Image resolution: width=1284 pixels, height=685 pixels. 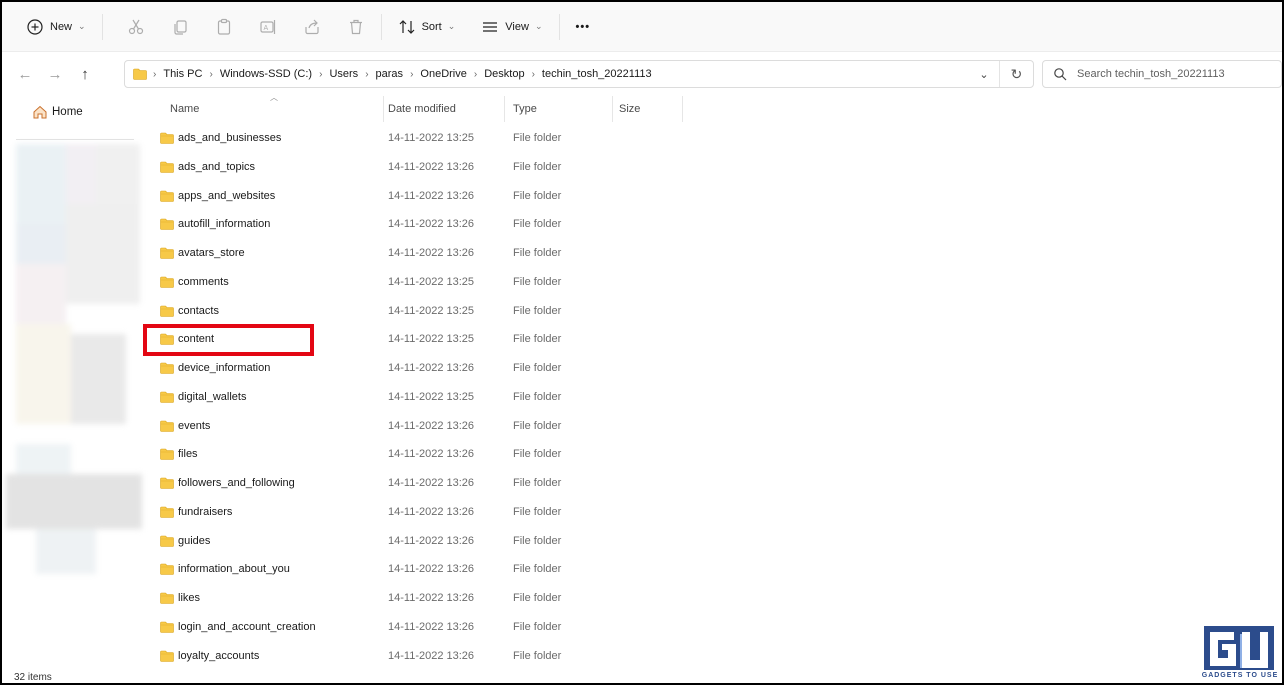 I want to click on file-name-cell: loyalty_accounts, so click(x=209, y=656).